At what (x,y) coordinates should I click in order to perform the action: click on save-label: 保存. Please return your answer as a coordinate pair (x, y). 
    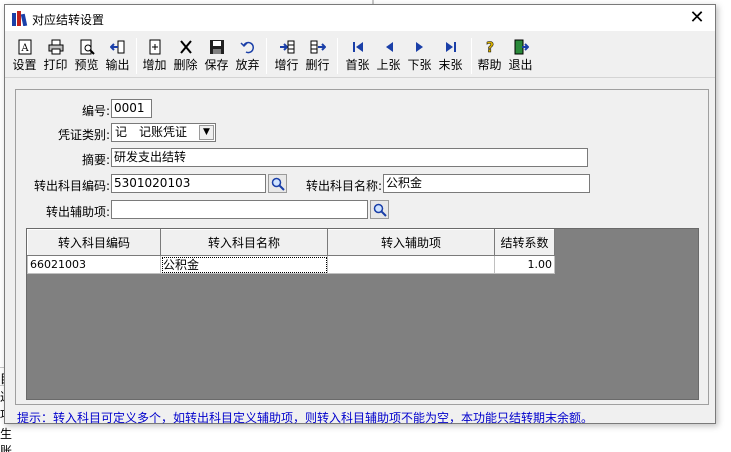
    Looking at the image, I should click on (216, 65).